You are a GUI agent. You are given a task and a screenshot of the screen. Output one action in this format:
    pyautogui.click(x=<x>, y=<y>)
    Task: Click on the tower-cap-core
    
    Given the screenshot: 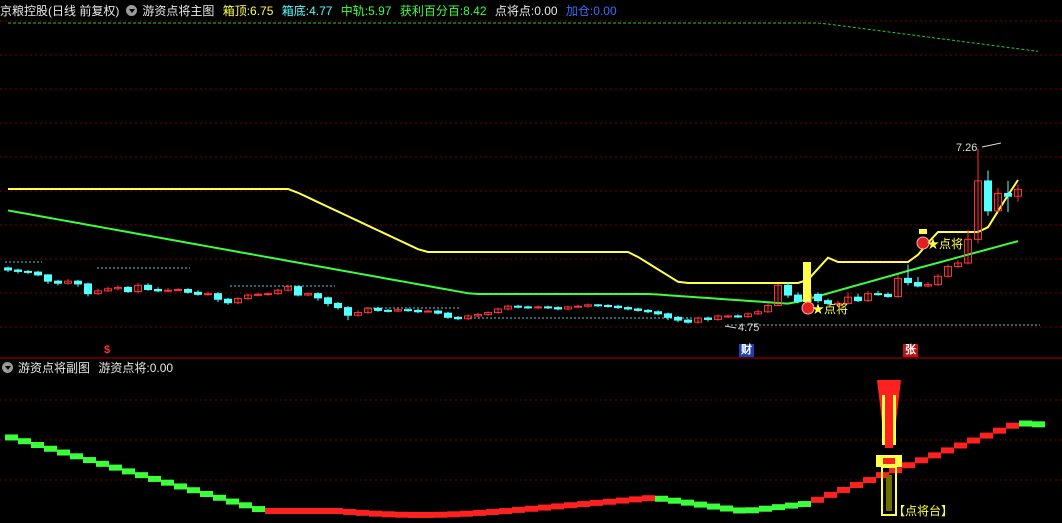 What is the action you would take?
    pyautogui.click(x=889, y=461)
    